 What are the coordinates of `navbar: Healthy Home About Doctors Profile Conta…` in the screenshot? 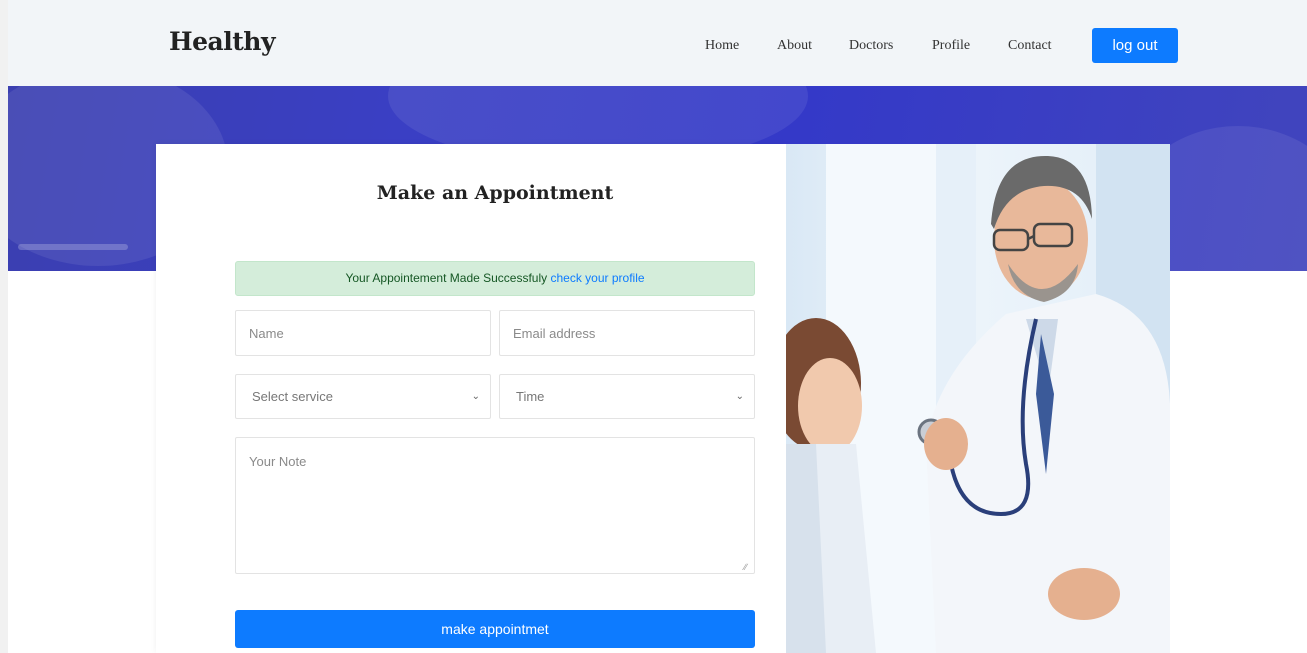 It's located at (657, 43).